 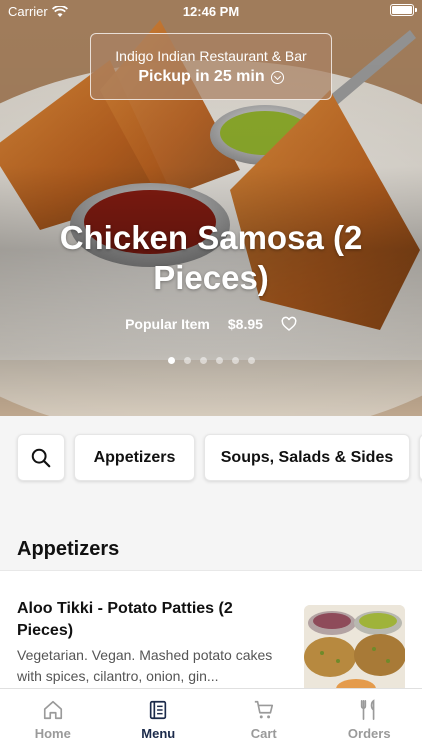 I want to click on tab-home: Home, so click(x=53, y=719).